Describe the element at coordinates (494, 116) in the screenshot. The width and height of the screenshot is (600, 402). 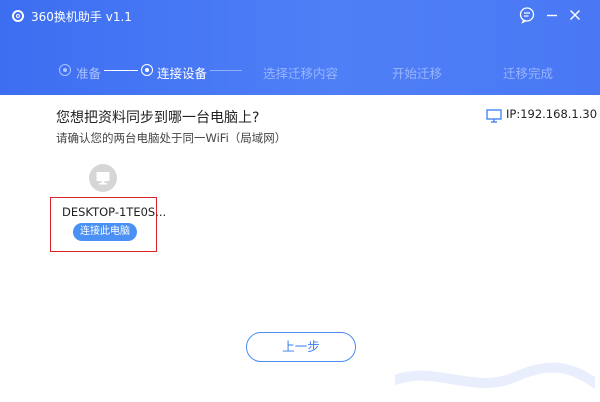
I see `ip-monitor-icon` at that location.